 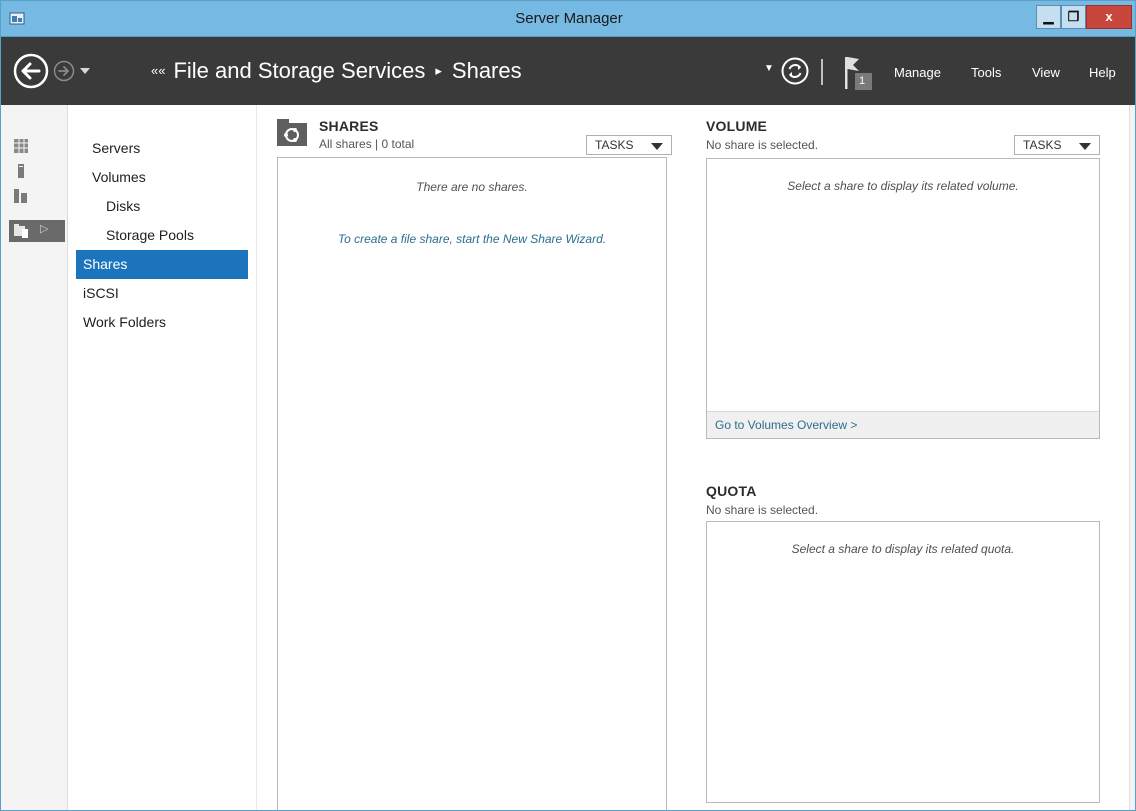 What do you see at coordinates (762, 145) in the screenshot?
I see `volume-subtitle: No share is selected.` at bounding box center [762, 145].